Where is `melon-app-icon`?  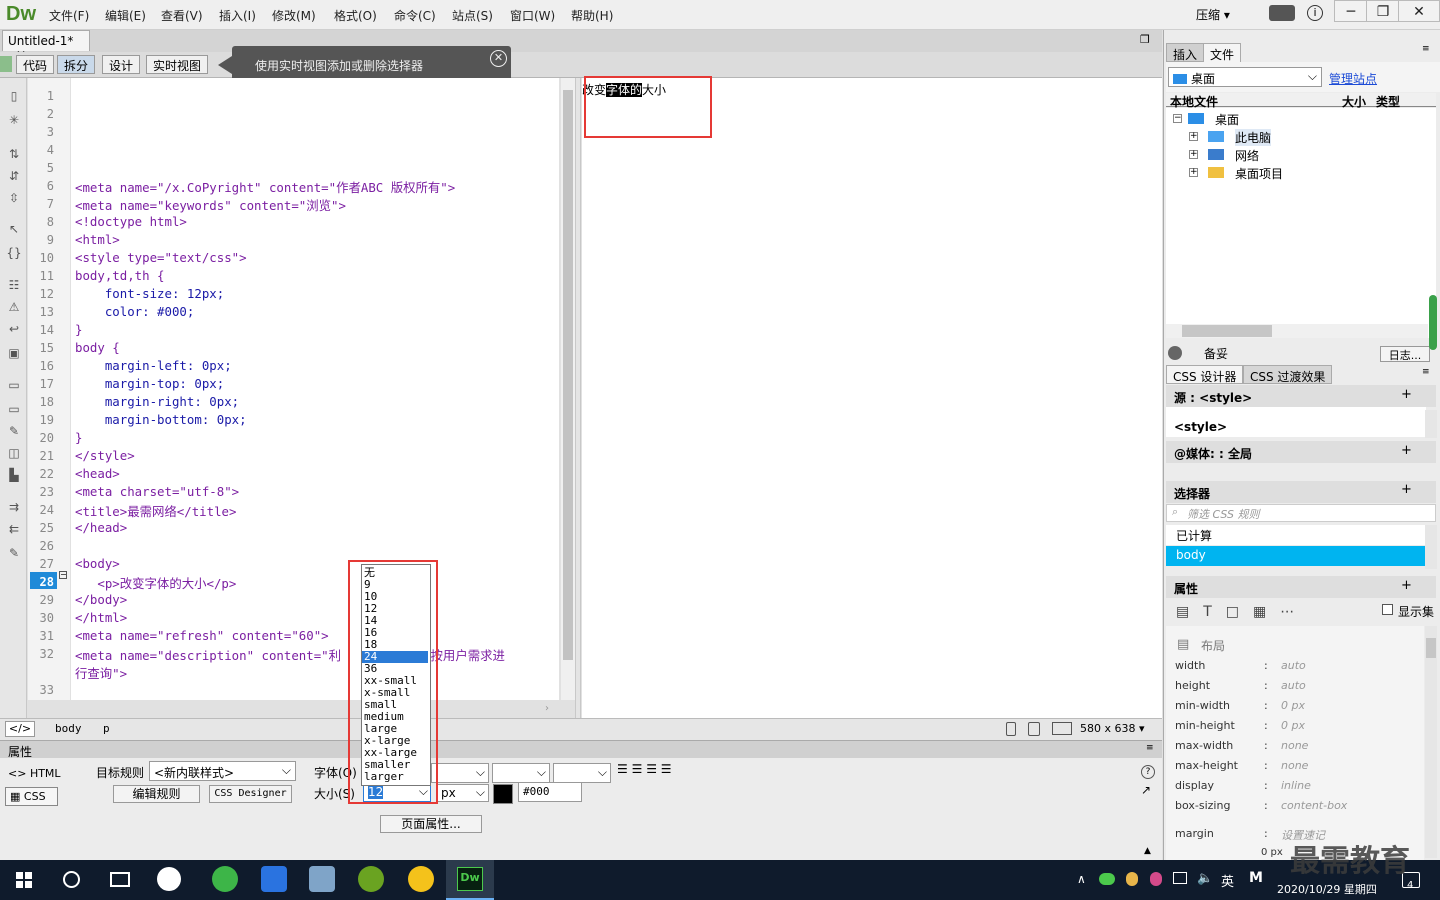
melon-app-icon is located at coordinates (371, 879).